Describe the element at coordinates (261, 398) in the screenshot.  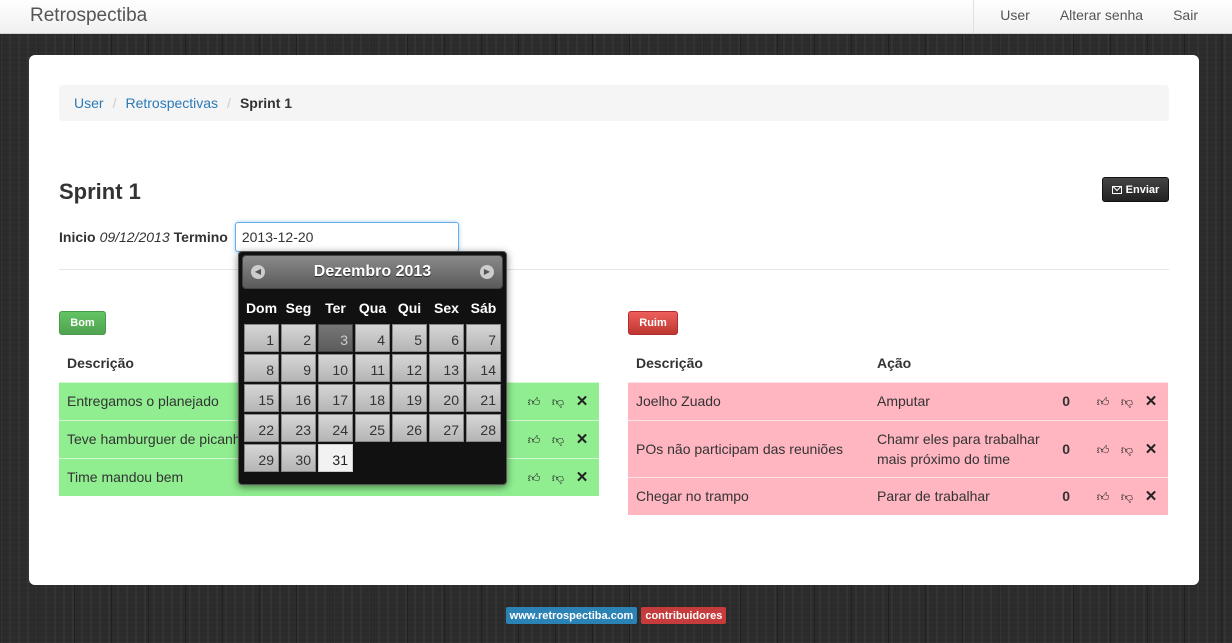
I see `datepicker-day: 15` at that location.